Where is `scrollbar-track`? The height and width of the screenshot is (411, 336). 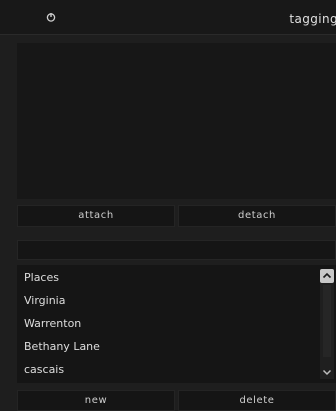 scrollbar-track is located at coordinates (327, 321).